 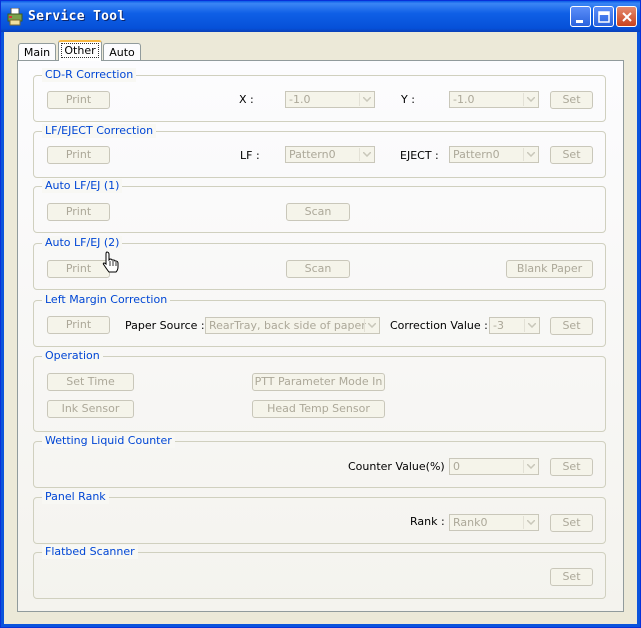 What do you see at coordinates (312, 154) in the screenshot?
I see `lf-select-value: Pattern0` at bounding box center [312, 154].